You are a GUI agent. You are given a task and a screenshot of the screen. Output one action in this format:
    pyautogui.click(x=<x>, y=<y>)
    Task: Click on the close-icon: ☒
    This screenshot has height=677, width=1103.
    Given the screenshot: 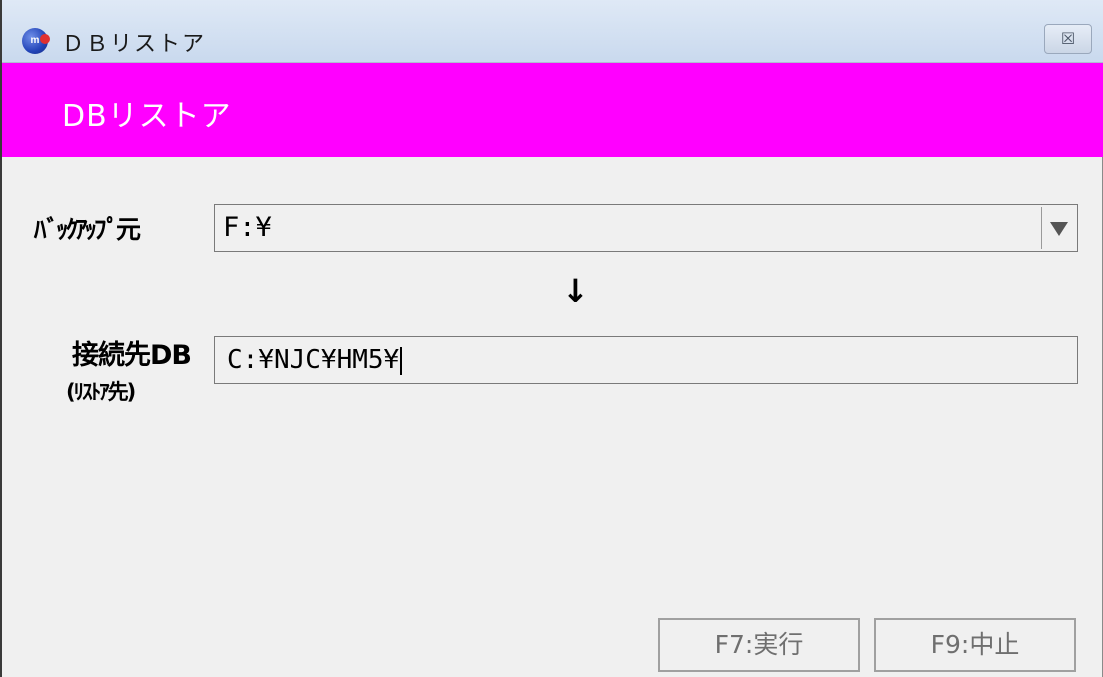 What is the action you would take?
    pyautogui.click(x=1068, y=38)
    